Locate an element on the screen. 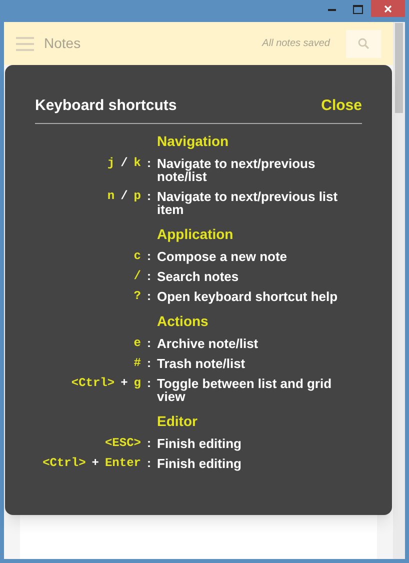 The width and height of the screenshot is (409, 563). search-button is located at coordinates (363, 44).